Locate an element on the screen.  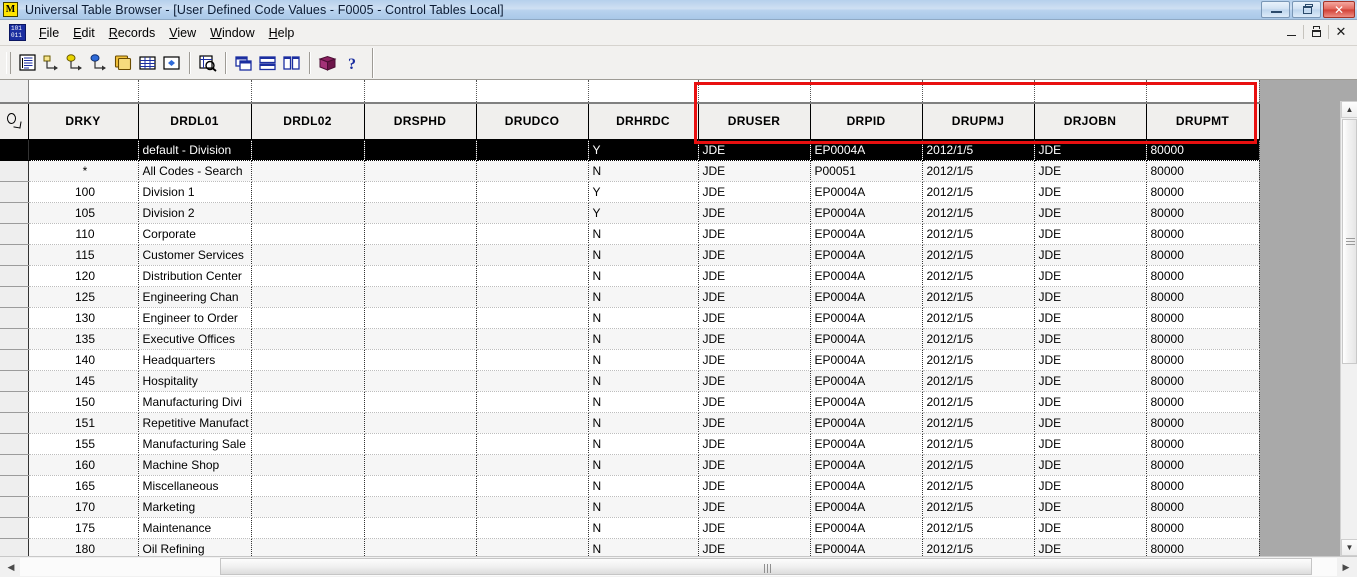
cell-drpid: P00051 is located at coordinates (866, 171).